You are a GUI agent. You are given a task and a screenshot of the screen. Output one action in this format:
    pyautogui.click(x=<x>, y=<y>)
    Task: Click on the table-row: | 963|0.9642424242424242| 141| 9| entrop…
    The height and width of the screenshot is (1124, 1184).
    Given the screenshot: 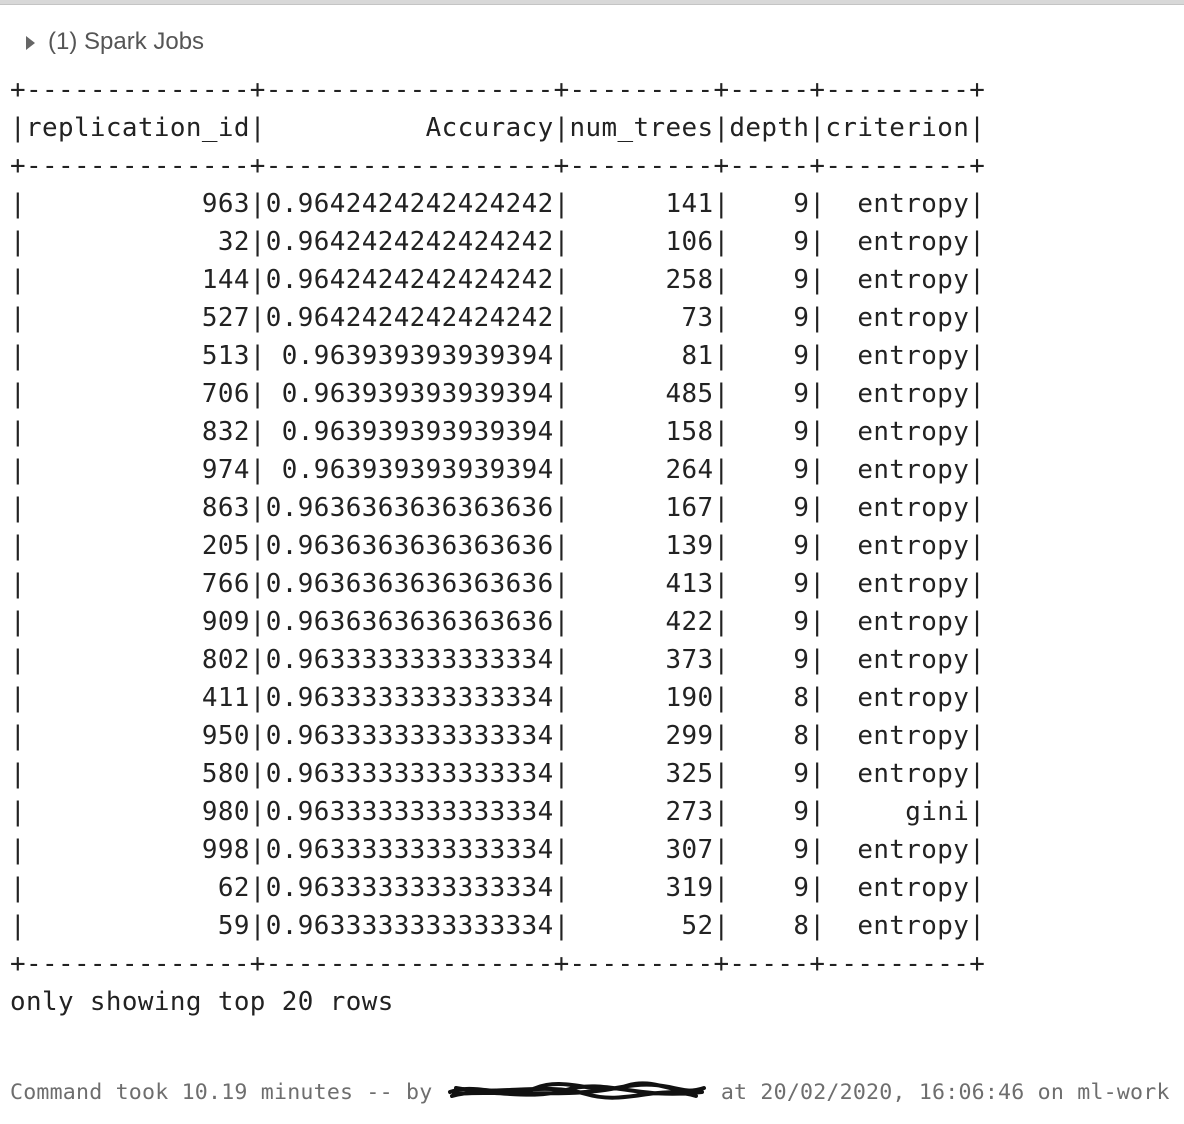 What is the action you would take?
    pyautogui.click(x=498, y=204)
    